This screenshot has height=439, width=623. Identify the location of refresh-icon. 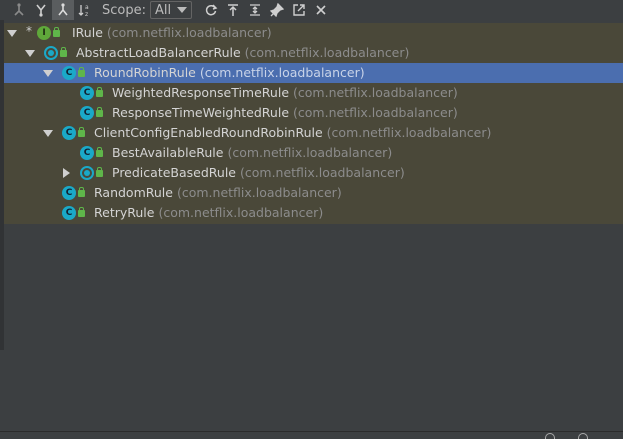
(211, 10).